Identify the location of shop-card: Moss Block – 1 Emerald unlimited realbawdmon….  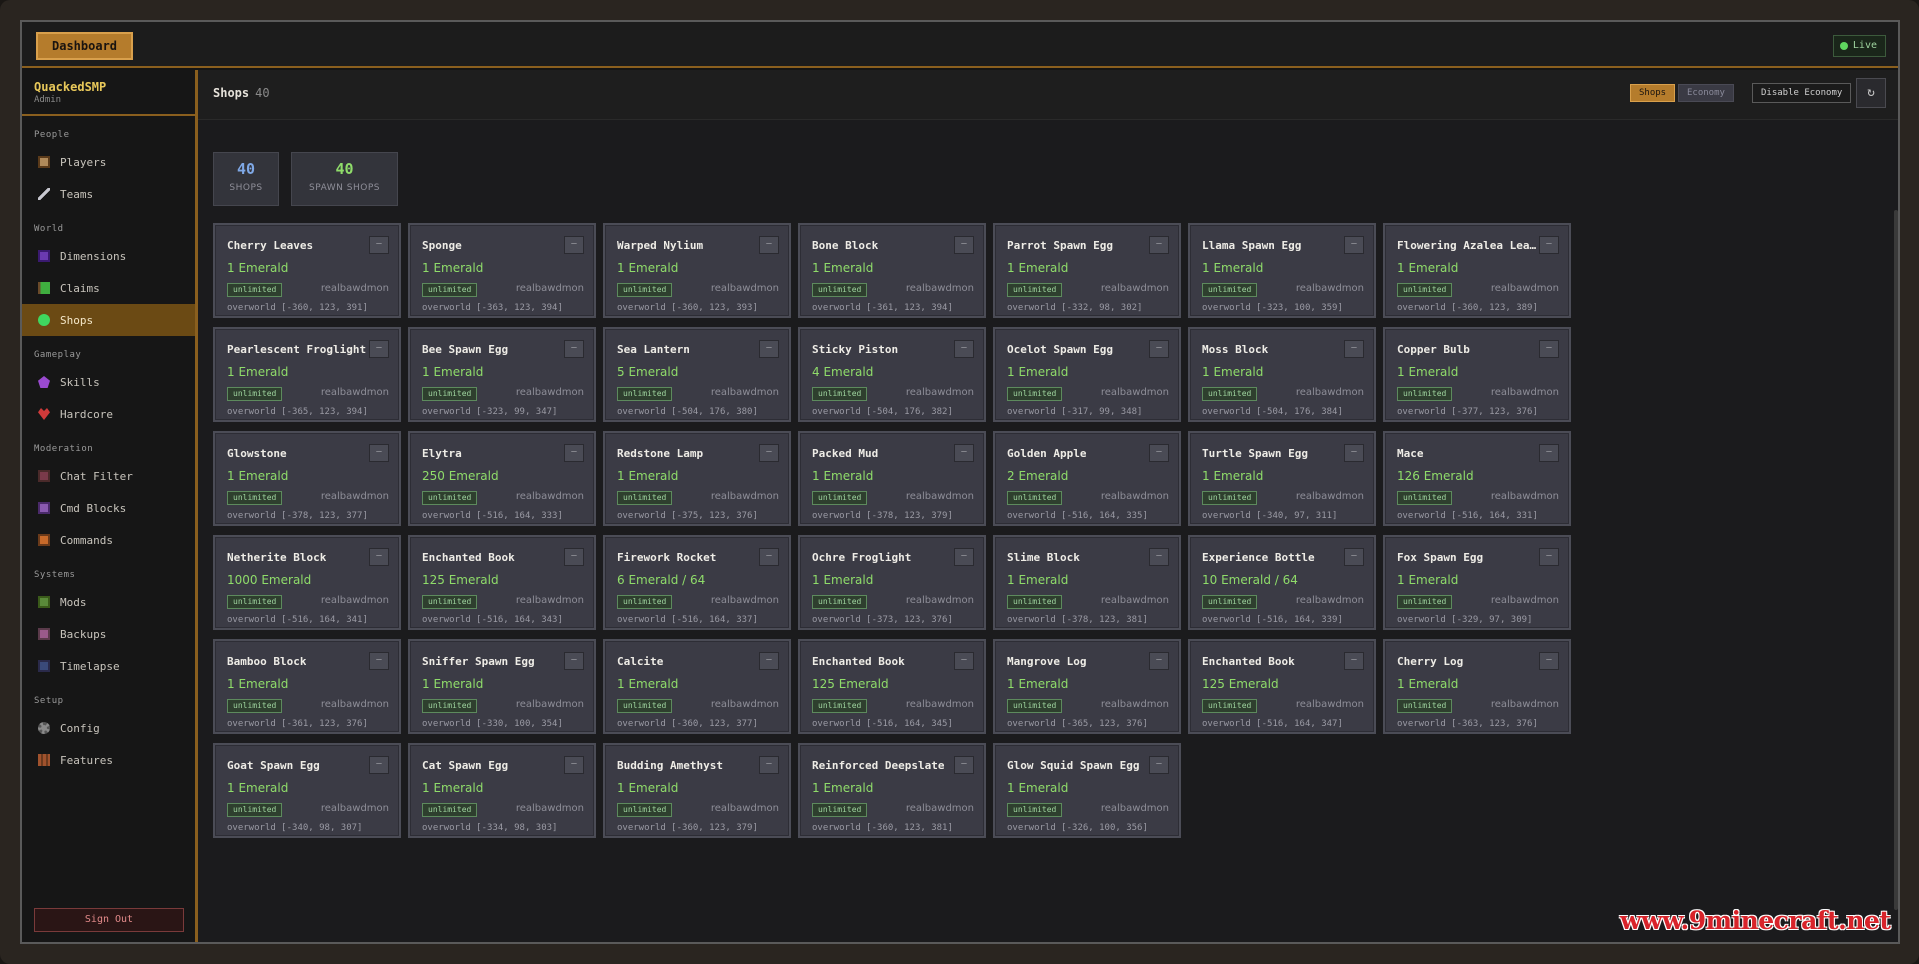
(1282, 374).